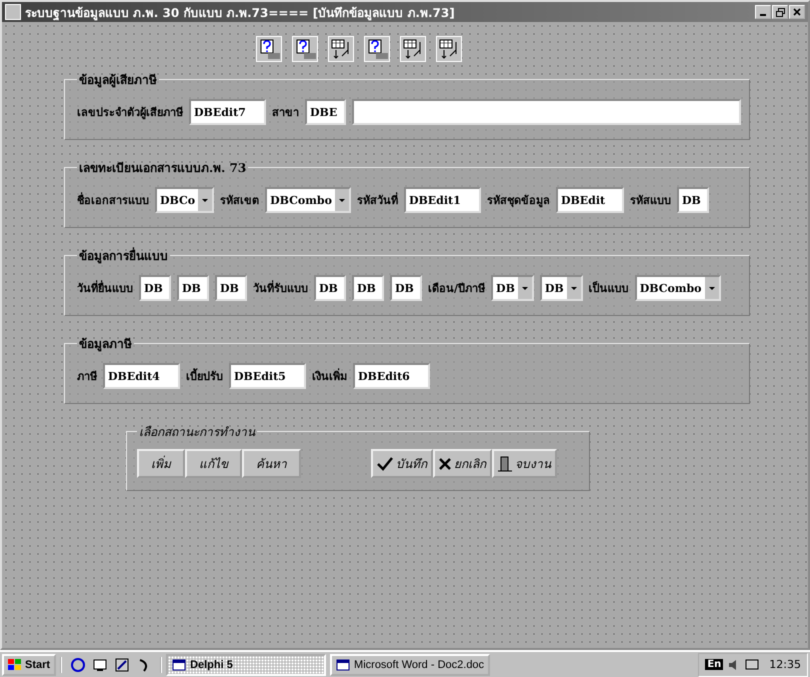 The height and width of the screenshot is (677, 810). Describe the element at coordinates (246, 665) in the screenshot. I see `taskbar-button: Delphi 5` at that location.